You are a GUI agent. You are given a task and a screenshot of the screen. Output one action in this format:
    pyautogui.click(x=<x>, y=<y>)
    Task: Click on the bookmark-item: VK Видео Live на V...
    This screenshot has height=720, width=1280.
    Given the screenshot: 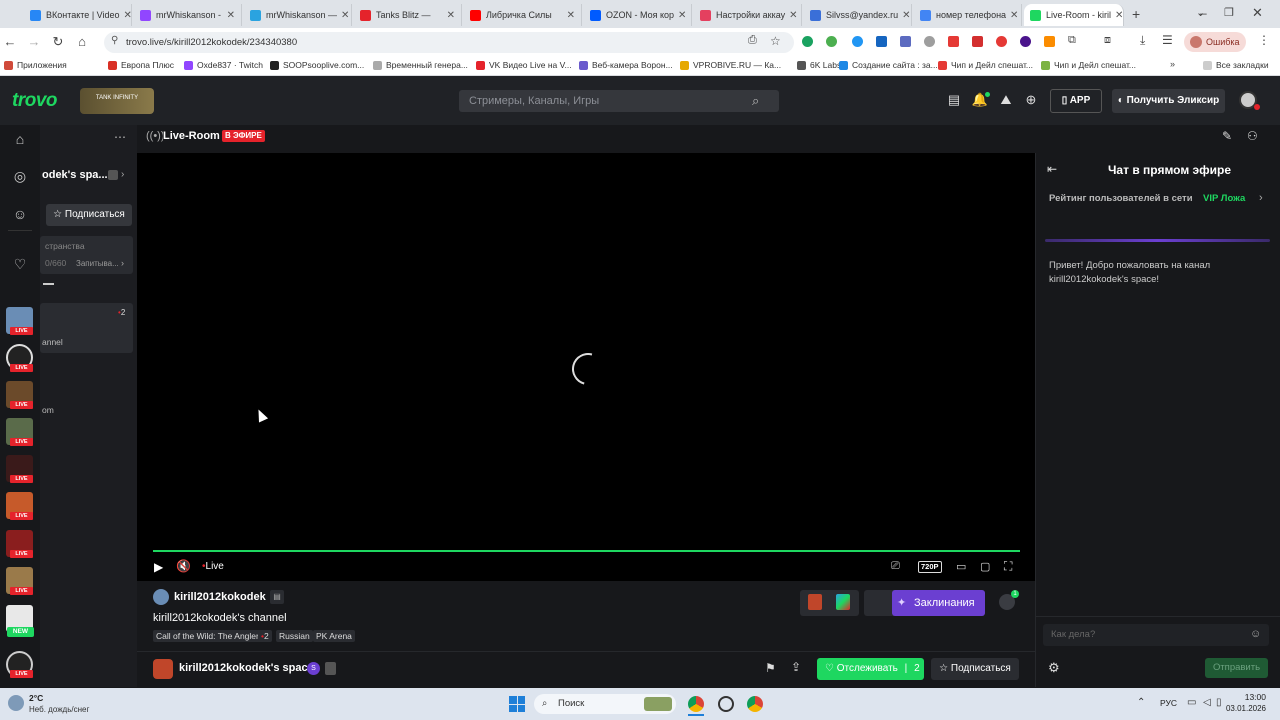 What is the action you would take?
    pyautogui.click(x=524, y=65)
    